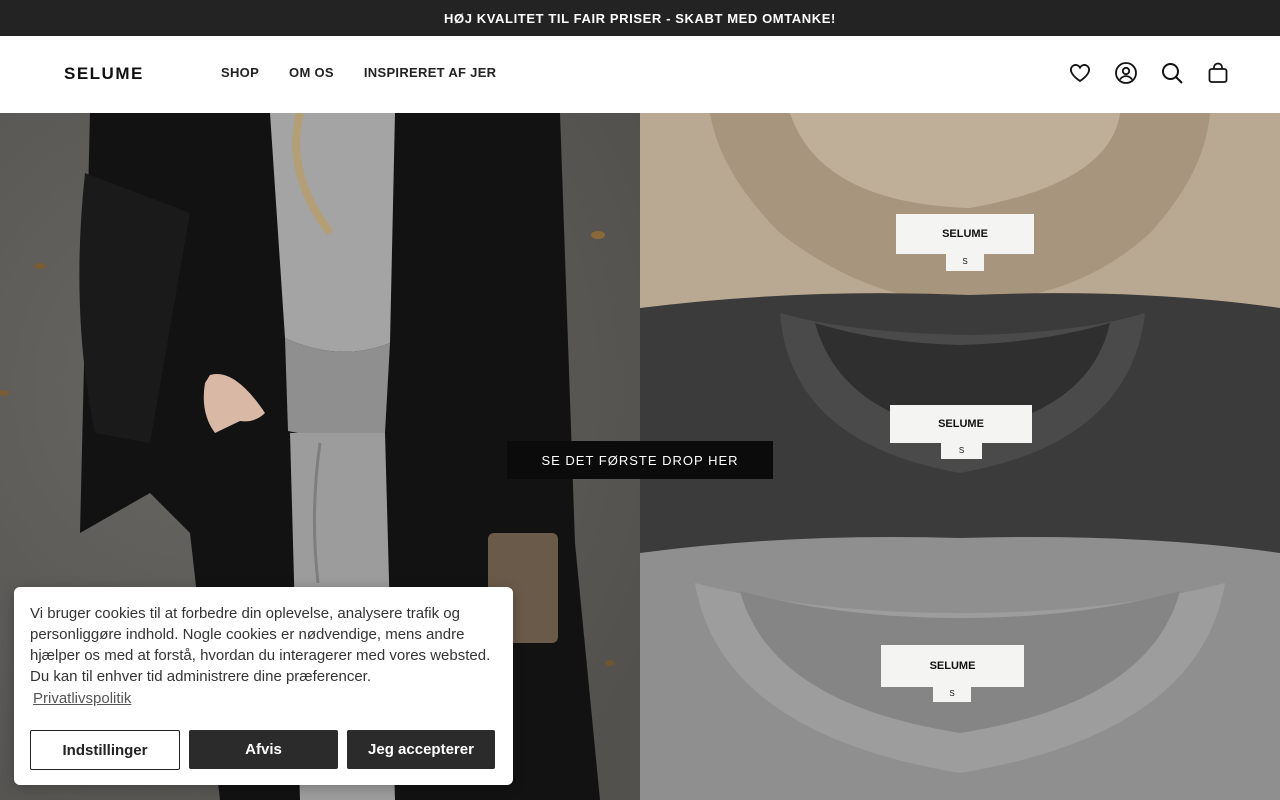  Describe the element at coordinates (640, 460) in the screenshot. I see `hero-cta-button: SE DET FØRSTE DROP HER` at that location.